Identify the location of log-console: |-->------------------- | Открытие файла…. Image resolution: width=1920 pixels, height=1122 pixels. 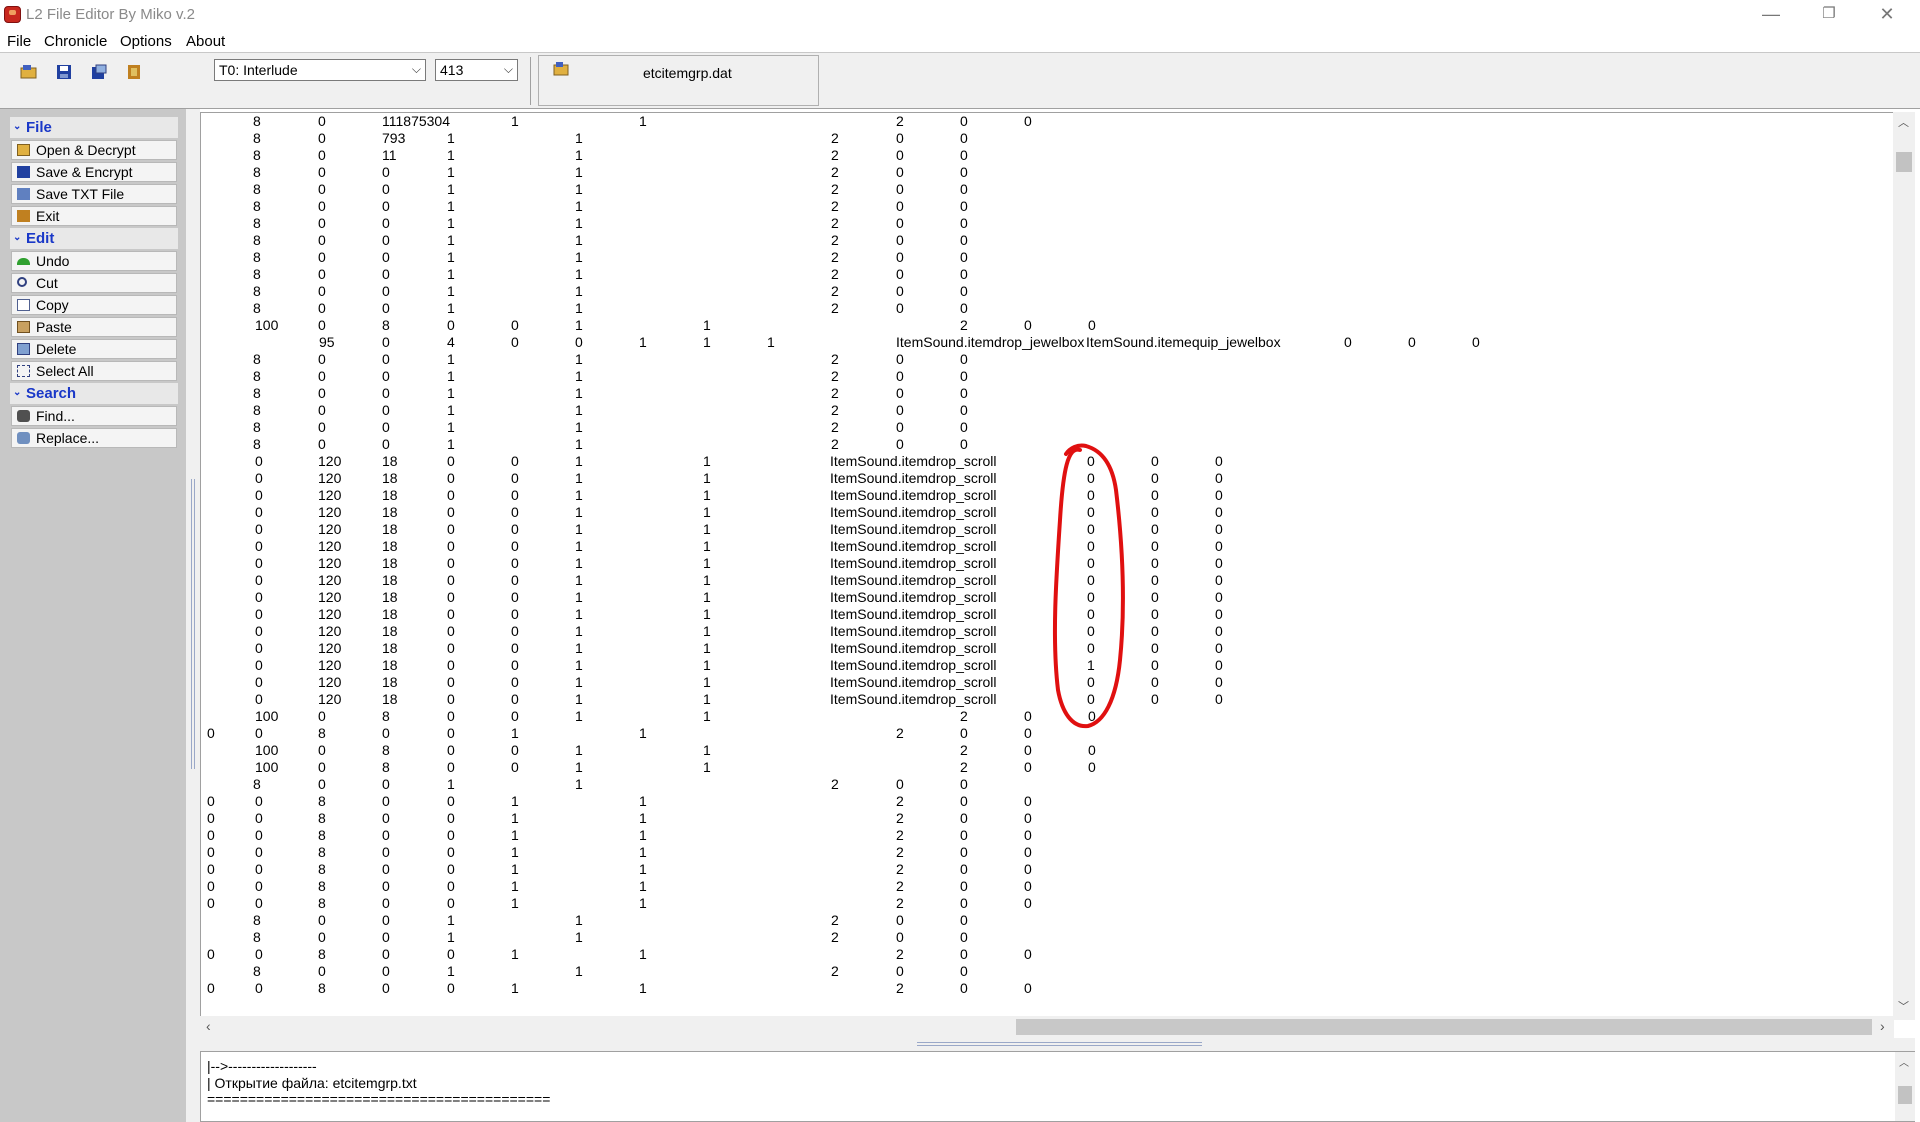
(1057, 1086).